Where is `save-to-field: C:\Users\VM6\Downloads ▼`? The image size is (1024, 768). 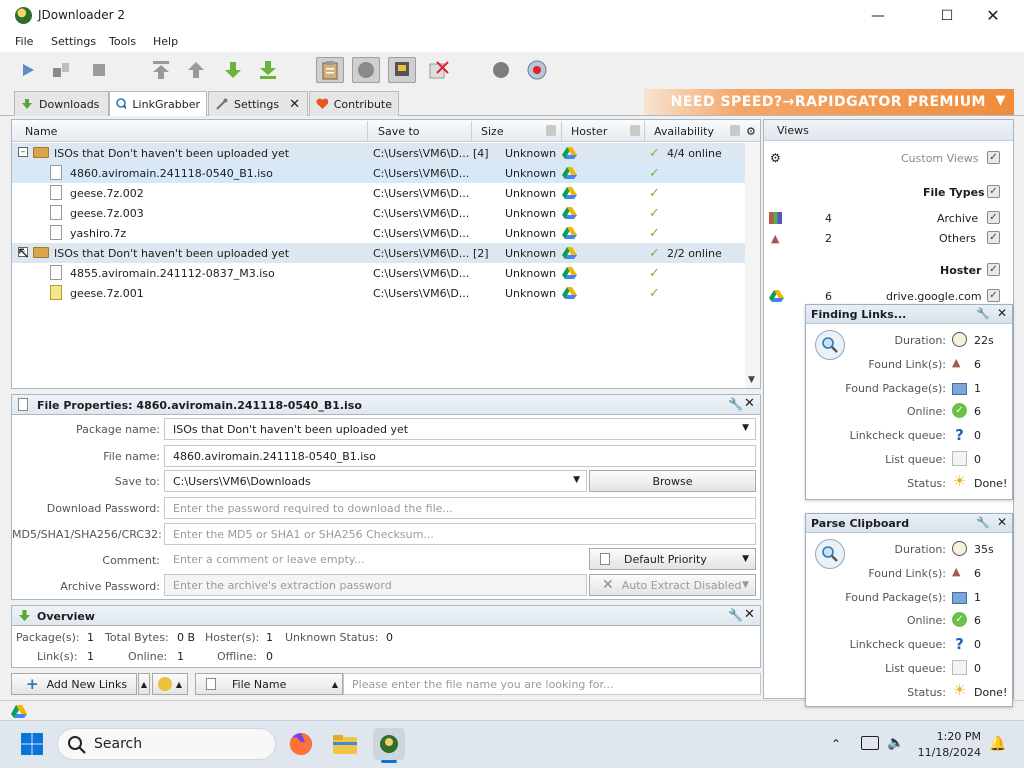 save-to-field: C:\Users\VM6\Downloads ▼ is located at coordinates (375, 481).